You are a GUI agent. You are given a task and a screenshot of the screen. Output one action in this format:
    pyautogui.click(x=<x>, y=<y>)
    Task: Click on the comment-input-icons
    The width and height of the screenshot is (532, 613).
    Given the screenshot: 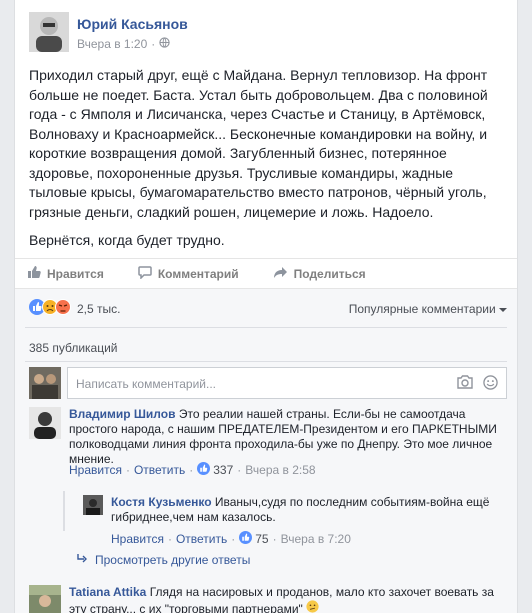 What is the action you would take?
    pyautogui.click(x=477, y=384)
    